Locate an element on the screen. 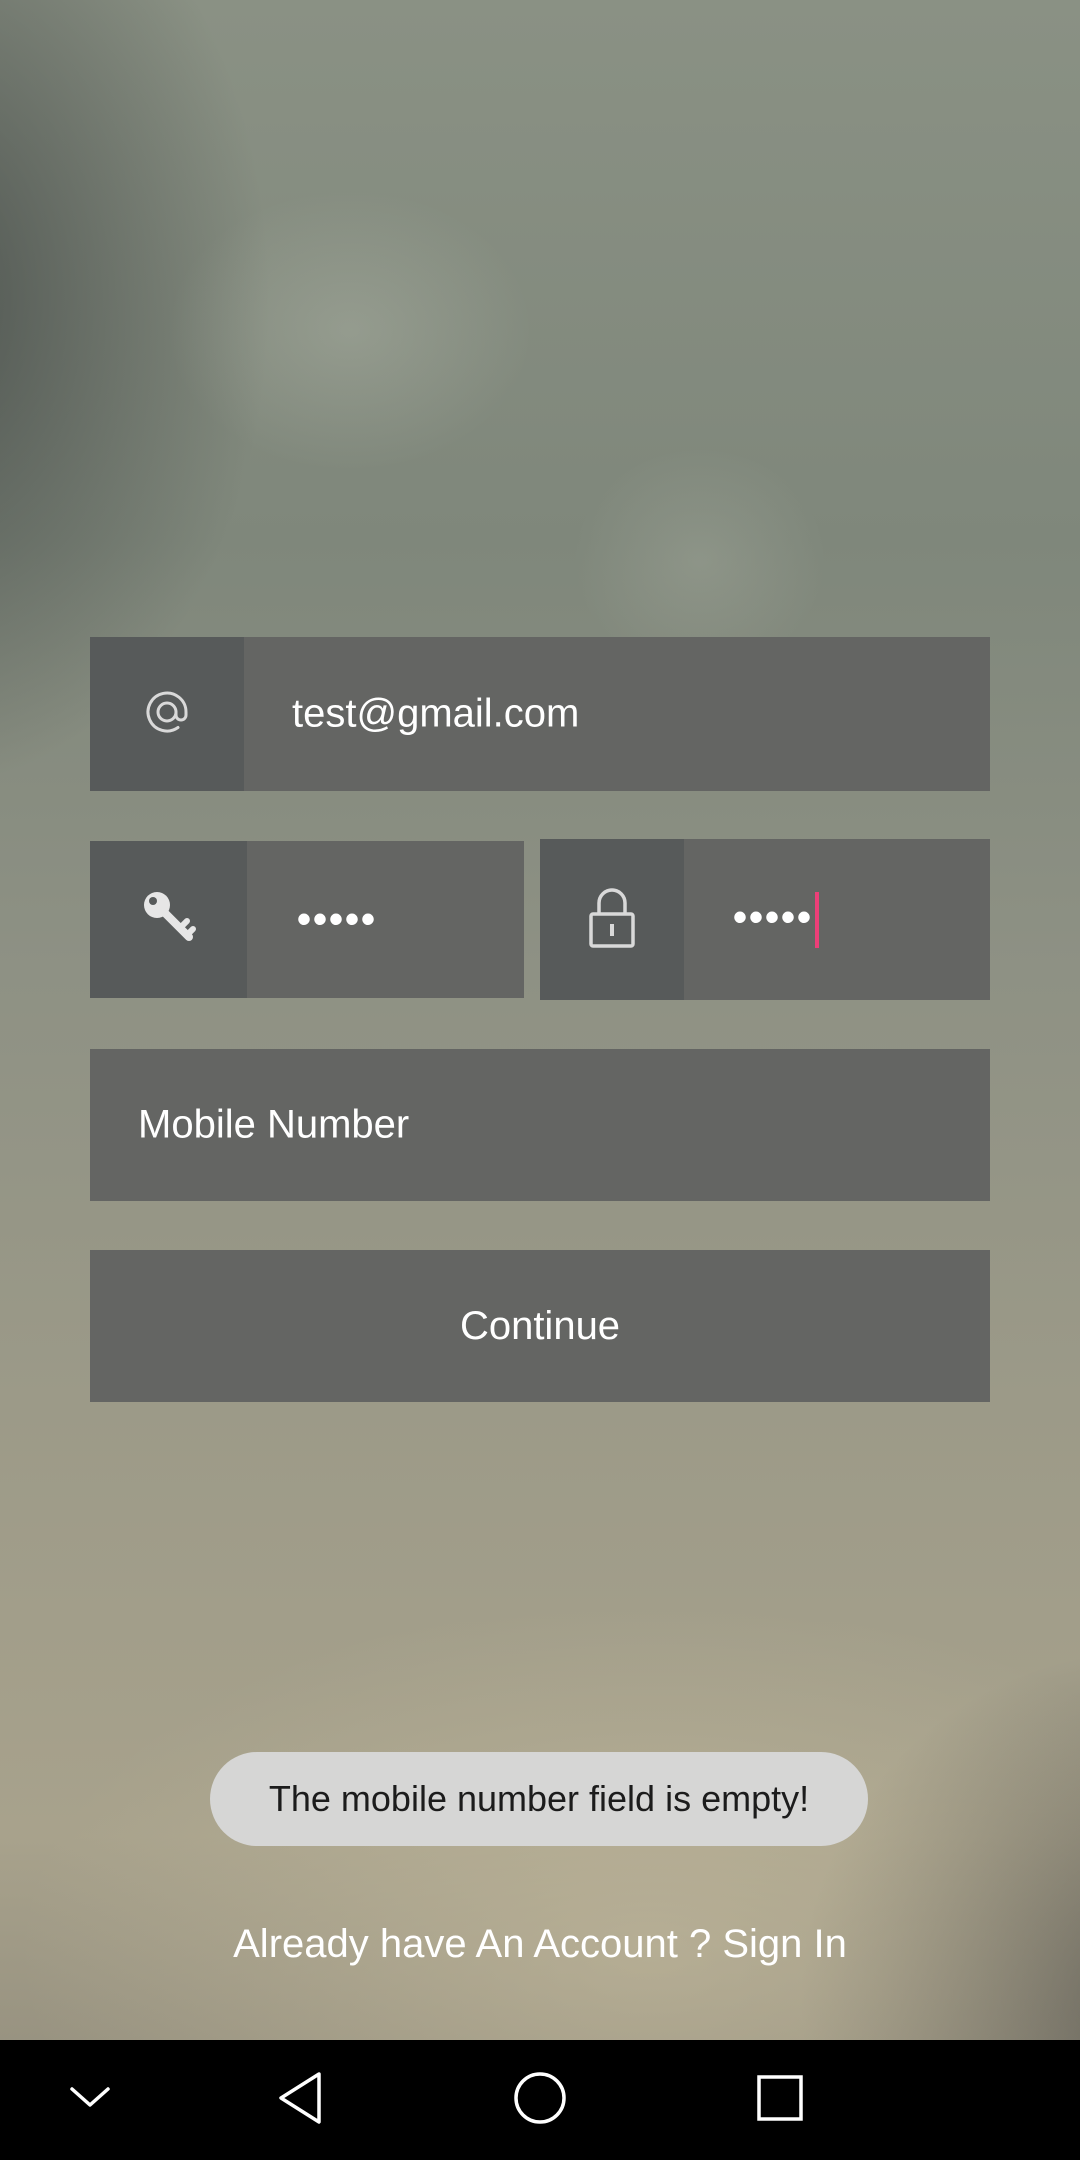 This screenshot has width=1080, height=2160. lock-icon is located at coordinates (612, 919).